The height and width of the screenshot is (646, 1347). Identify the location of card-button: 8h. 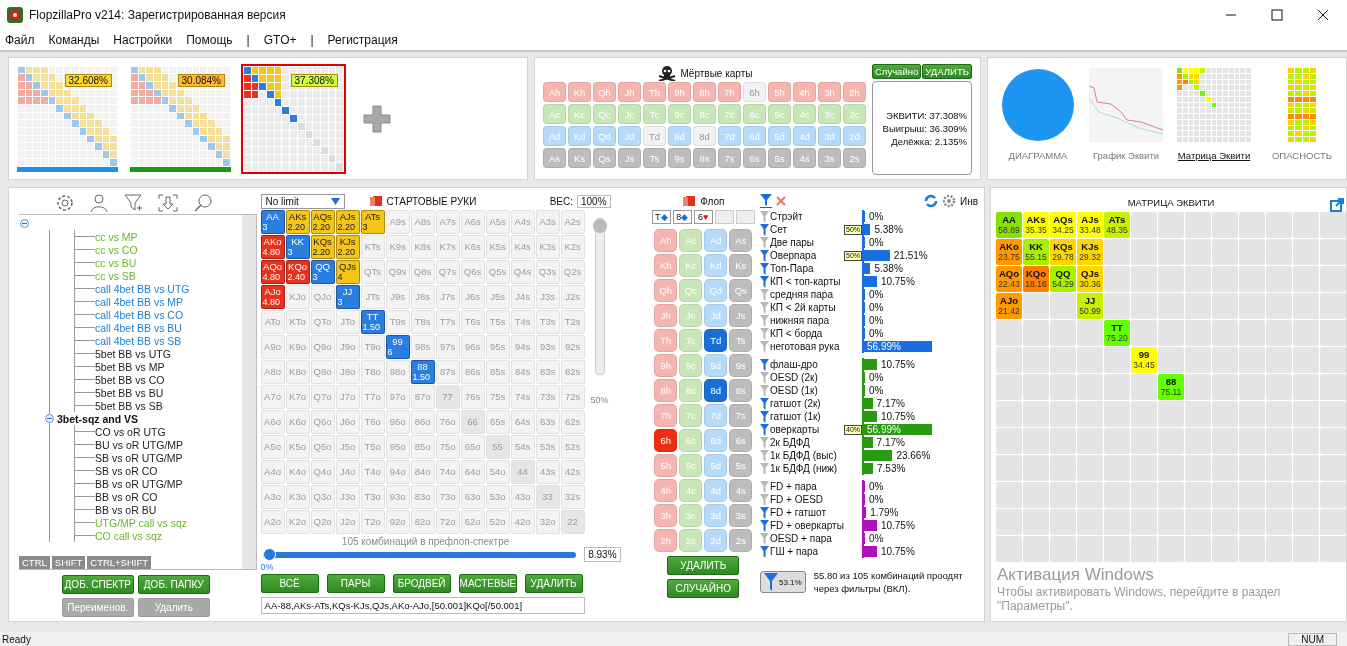
(704, 92).